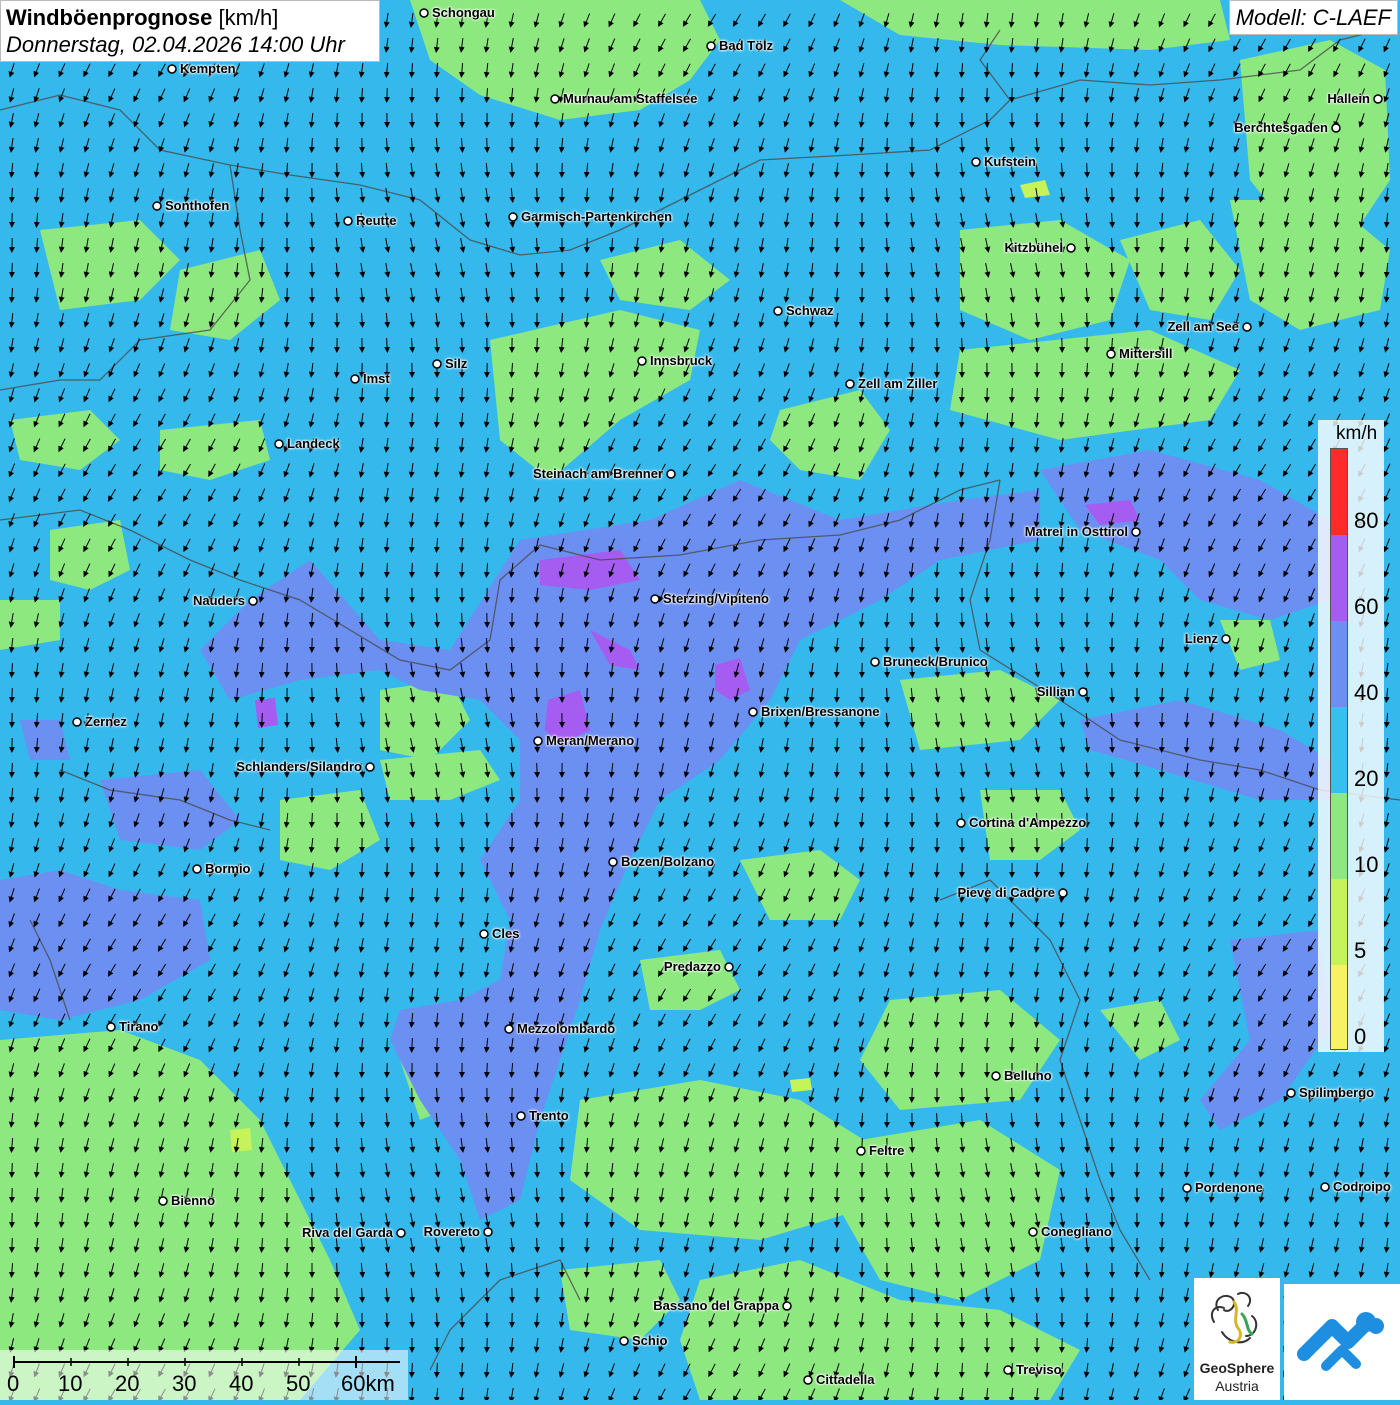  I want to click on legend-segment-green, so click(1339, 836).